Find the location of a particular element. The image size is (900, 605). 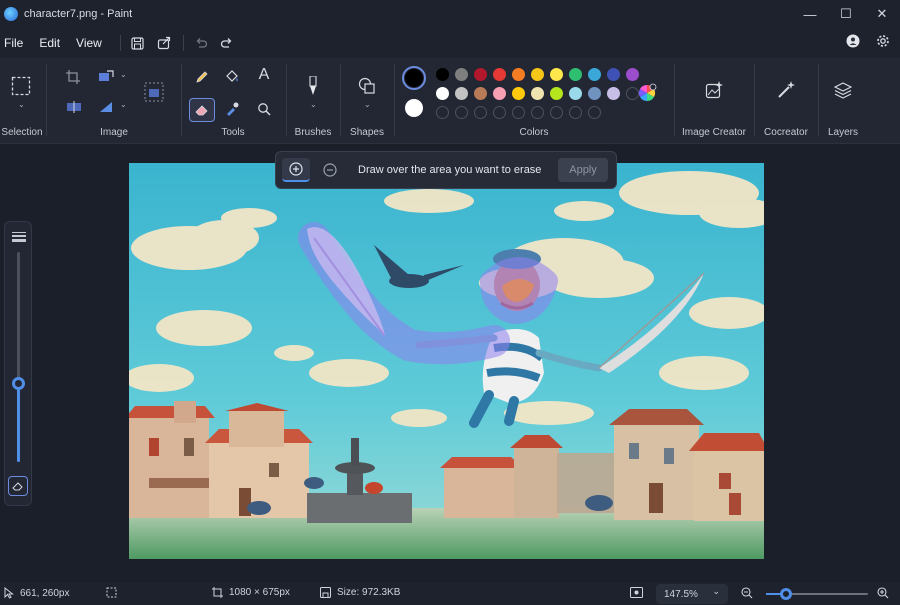

fit-to-window-icon is located at coordinates (636, 592).